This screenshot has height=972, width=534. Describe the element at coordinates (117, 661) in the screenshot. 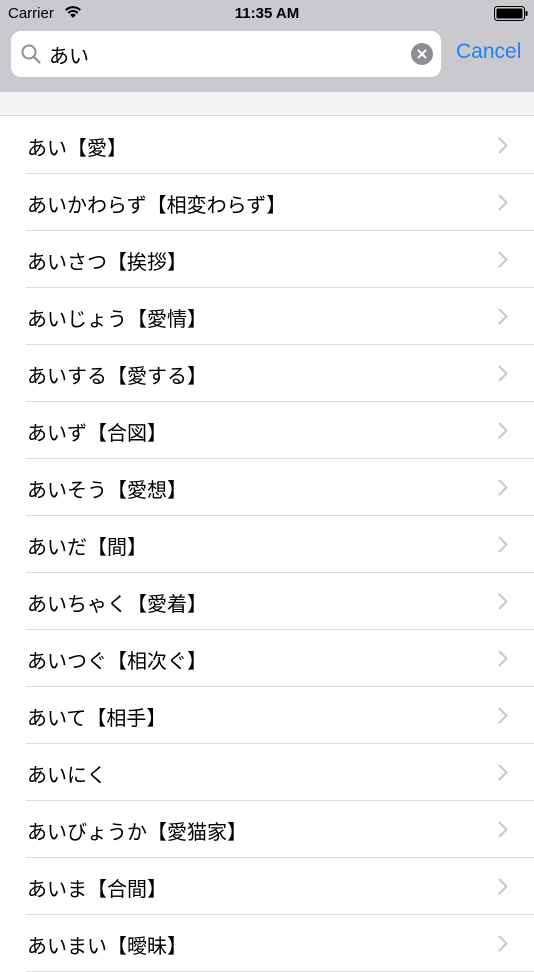

I see `list-item-label: あいつぐ【相次ぐ】` at that location.